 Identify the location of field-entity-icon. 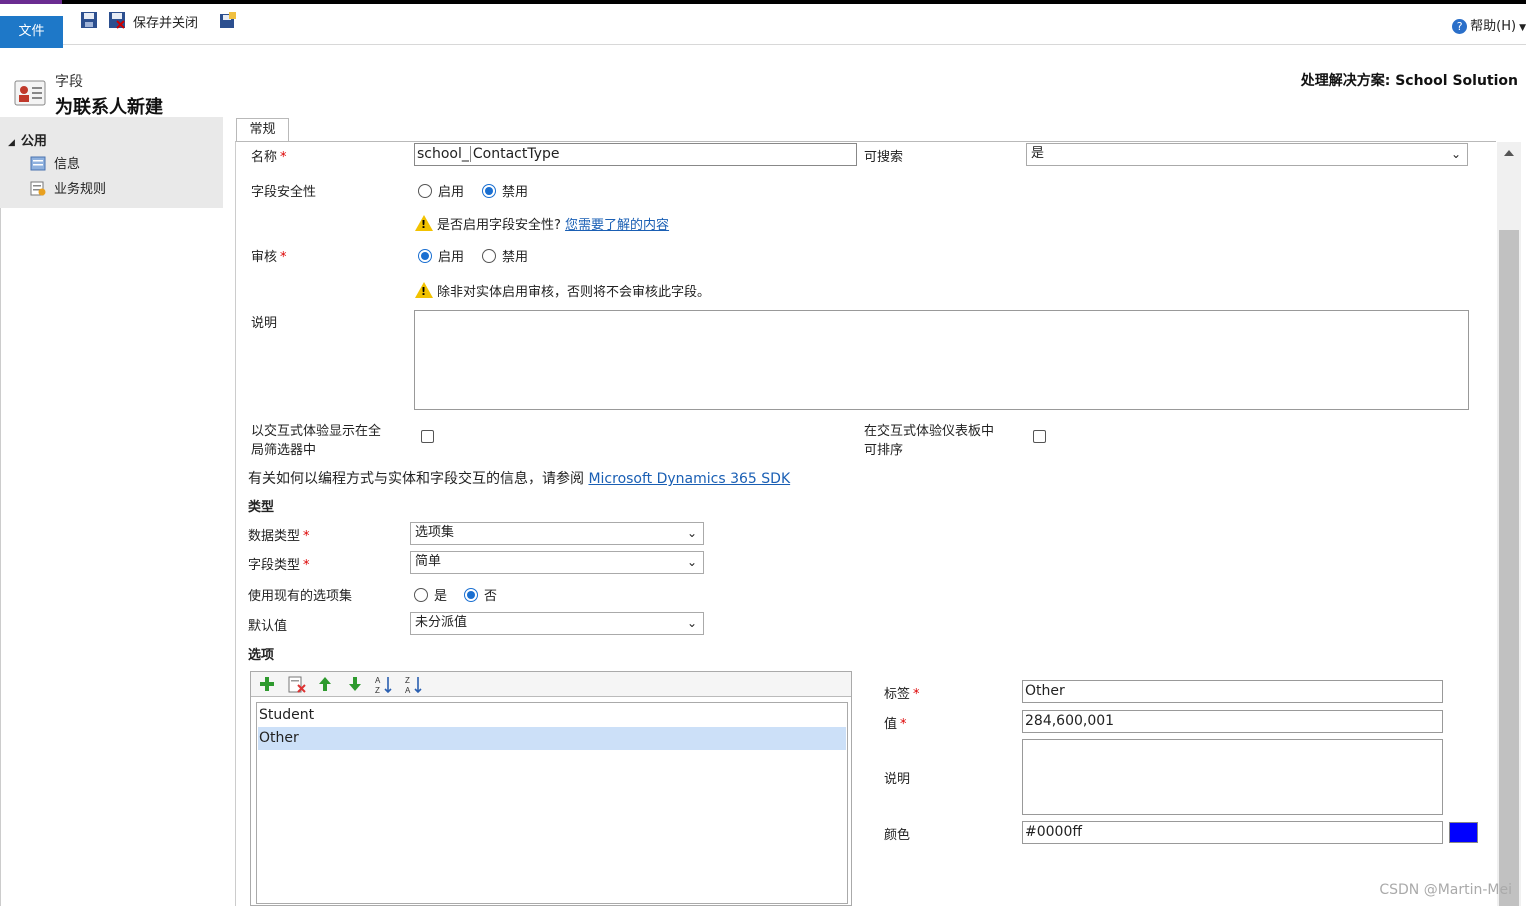
(30, 93).